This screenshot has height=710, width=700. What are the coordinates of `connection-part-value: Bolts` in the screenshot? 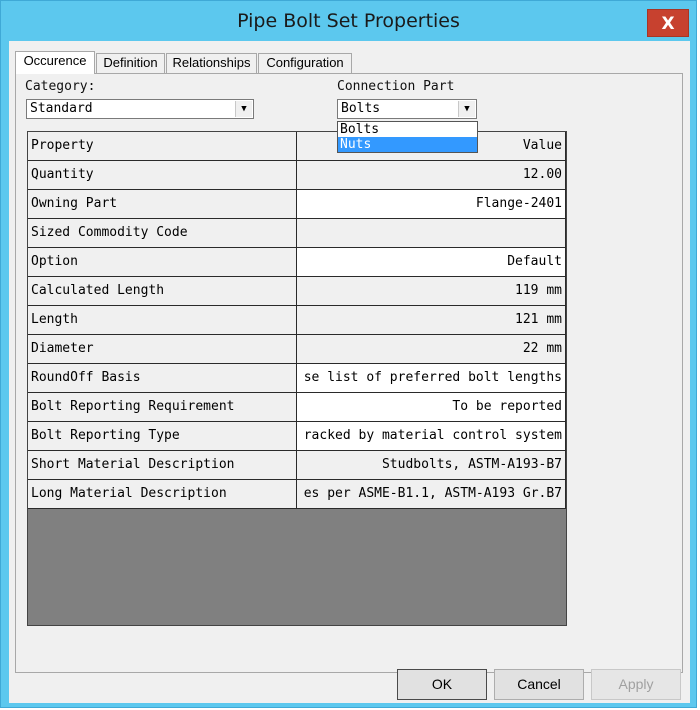 It's located at (361, 108).